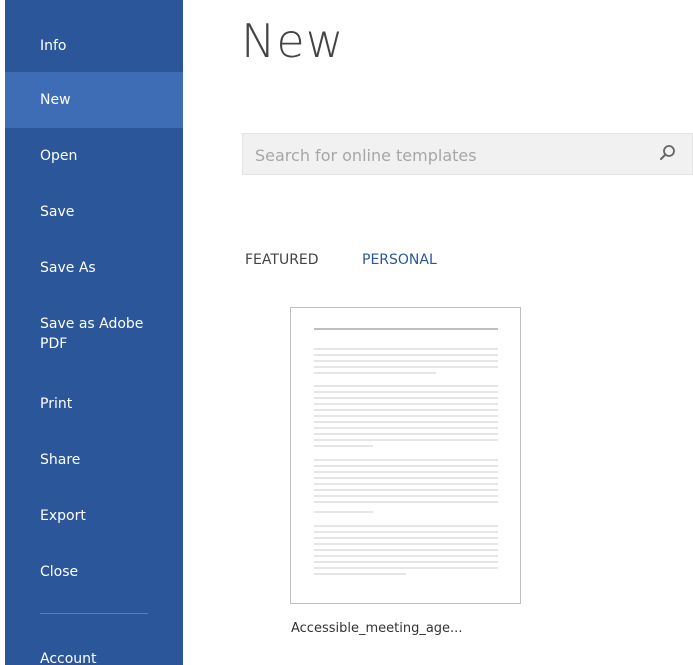 Image resolution: width=693 pixels, height=665 pixels. What do you see at coordinates (293, 41) in the screenshot?
I see `page-title: New` at bounding box center [293, 41].